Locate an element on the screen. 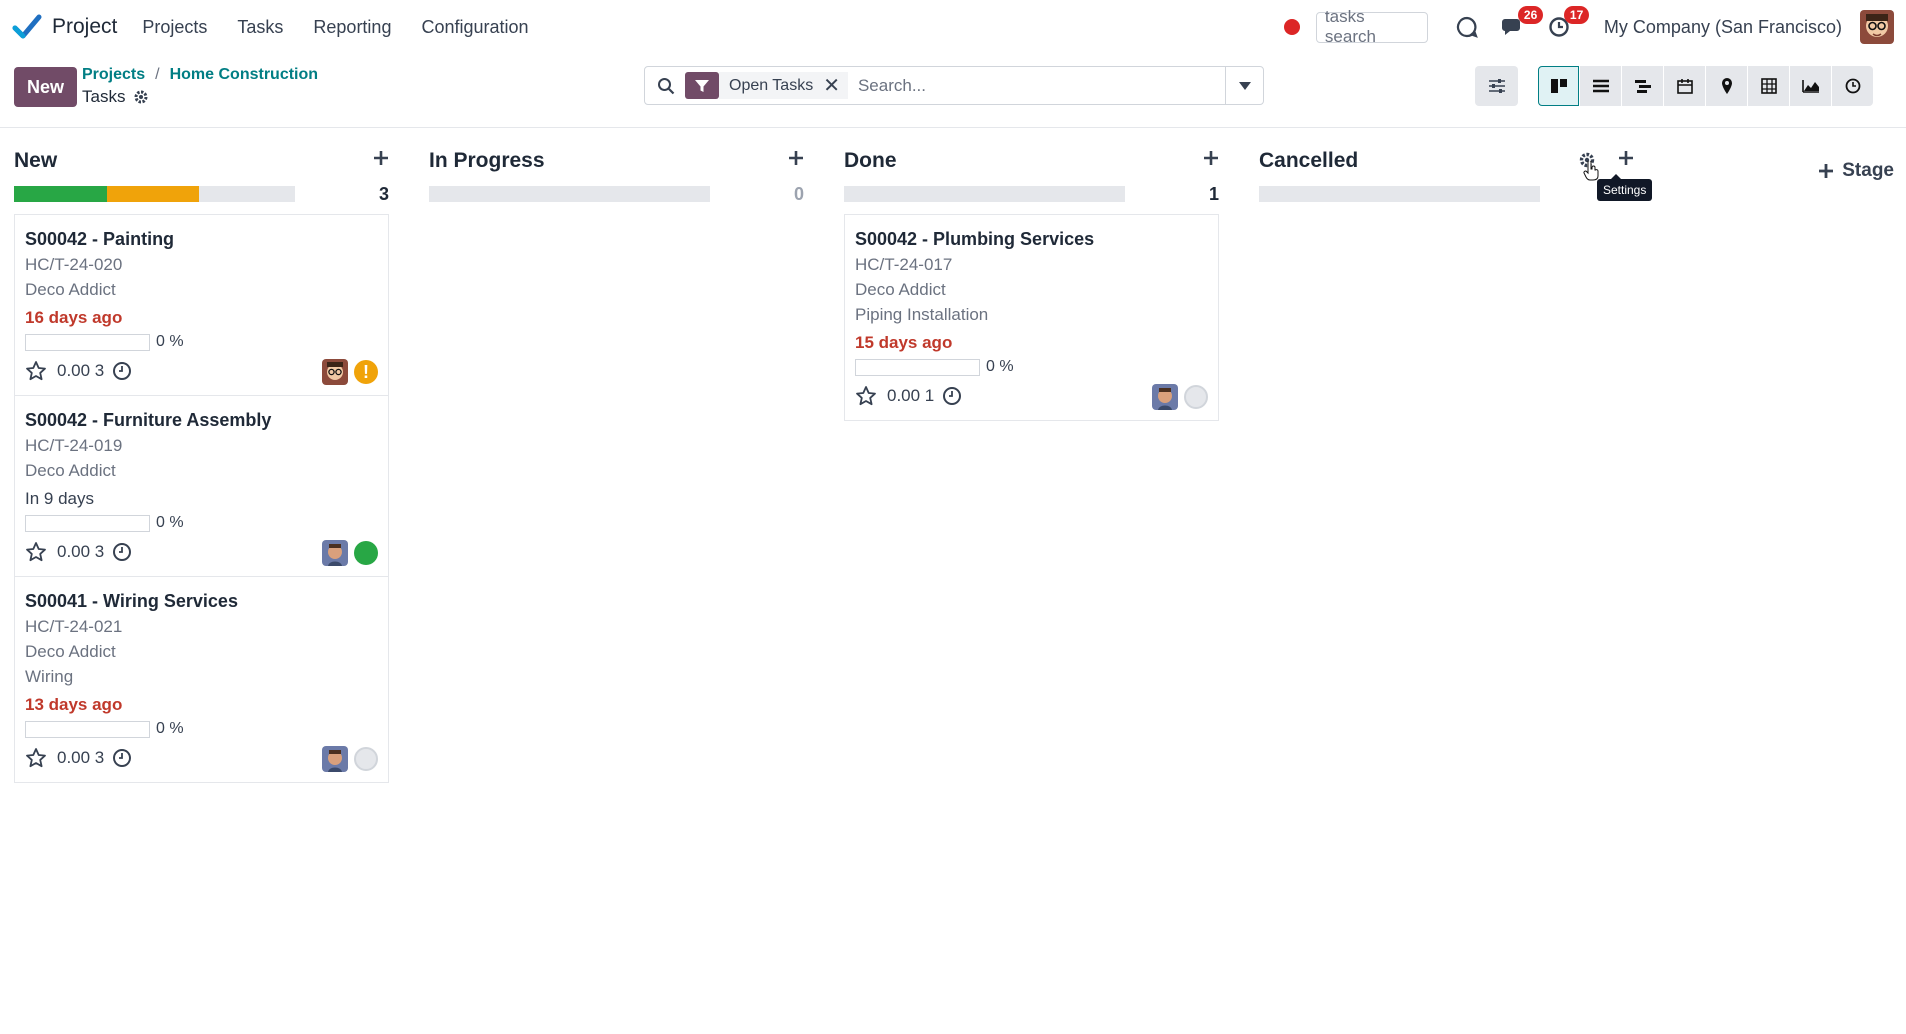 The width and height of the screenshot is (1906, 1034). view-map is located at coordinates (1726, 86).